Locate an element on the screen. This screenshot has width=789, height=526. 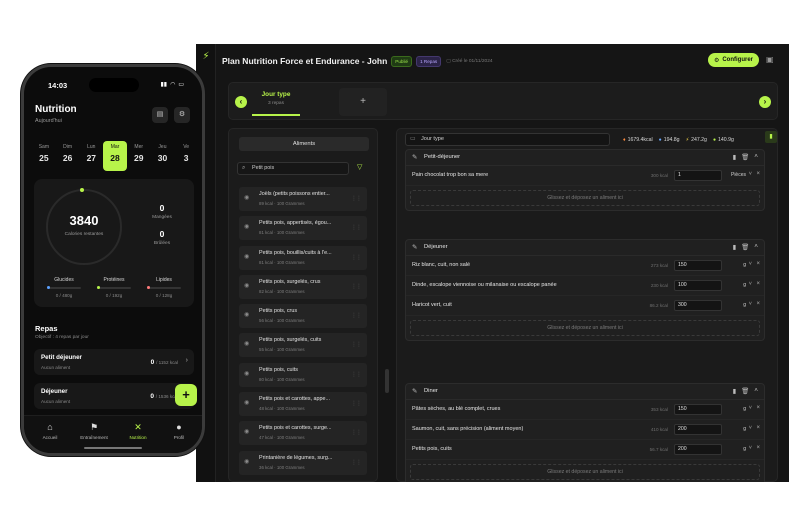
settings-button: ⚙ is located at coordinates (182, 115).